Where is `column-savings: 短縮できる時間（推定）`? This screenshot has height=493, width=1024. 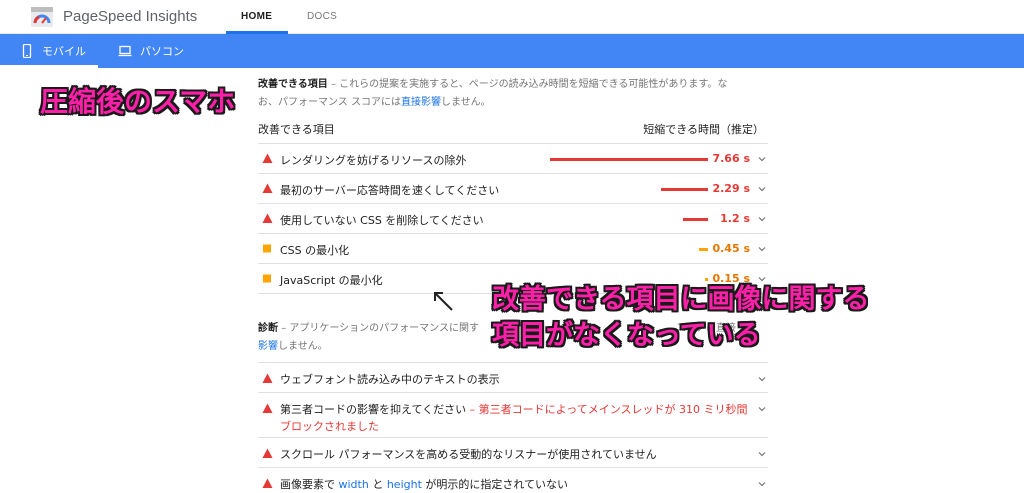 column-savings: 短縮できる時間（推定） is located at coordinates (703, 129).